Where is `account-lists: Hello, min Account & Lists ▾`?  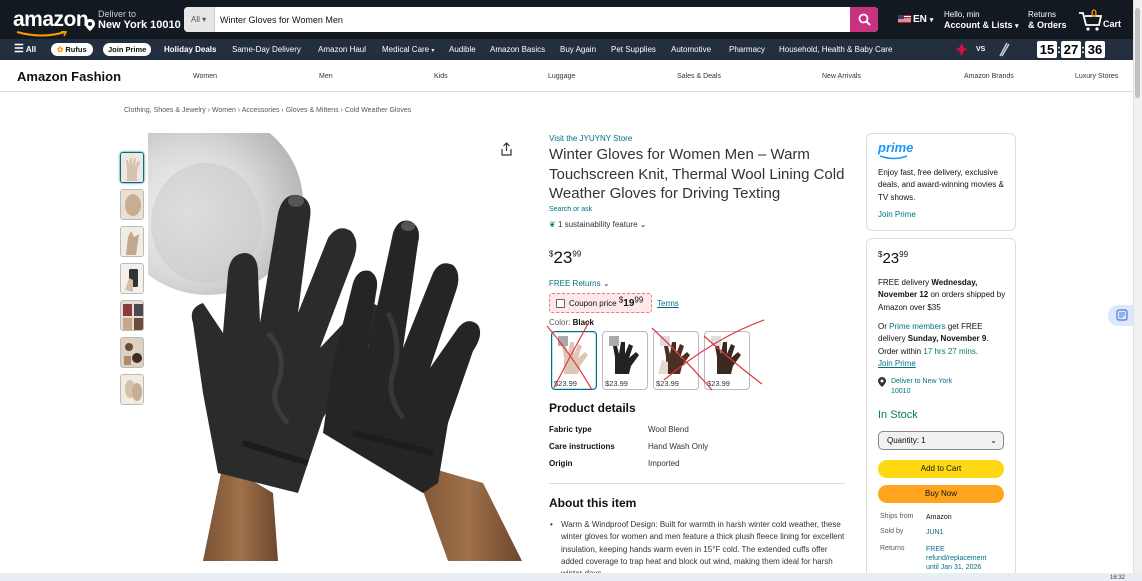
account-lists: Hello, min Account & Lists ▾ is located at coordinates (981, 21).